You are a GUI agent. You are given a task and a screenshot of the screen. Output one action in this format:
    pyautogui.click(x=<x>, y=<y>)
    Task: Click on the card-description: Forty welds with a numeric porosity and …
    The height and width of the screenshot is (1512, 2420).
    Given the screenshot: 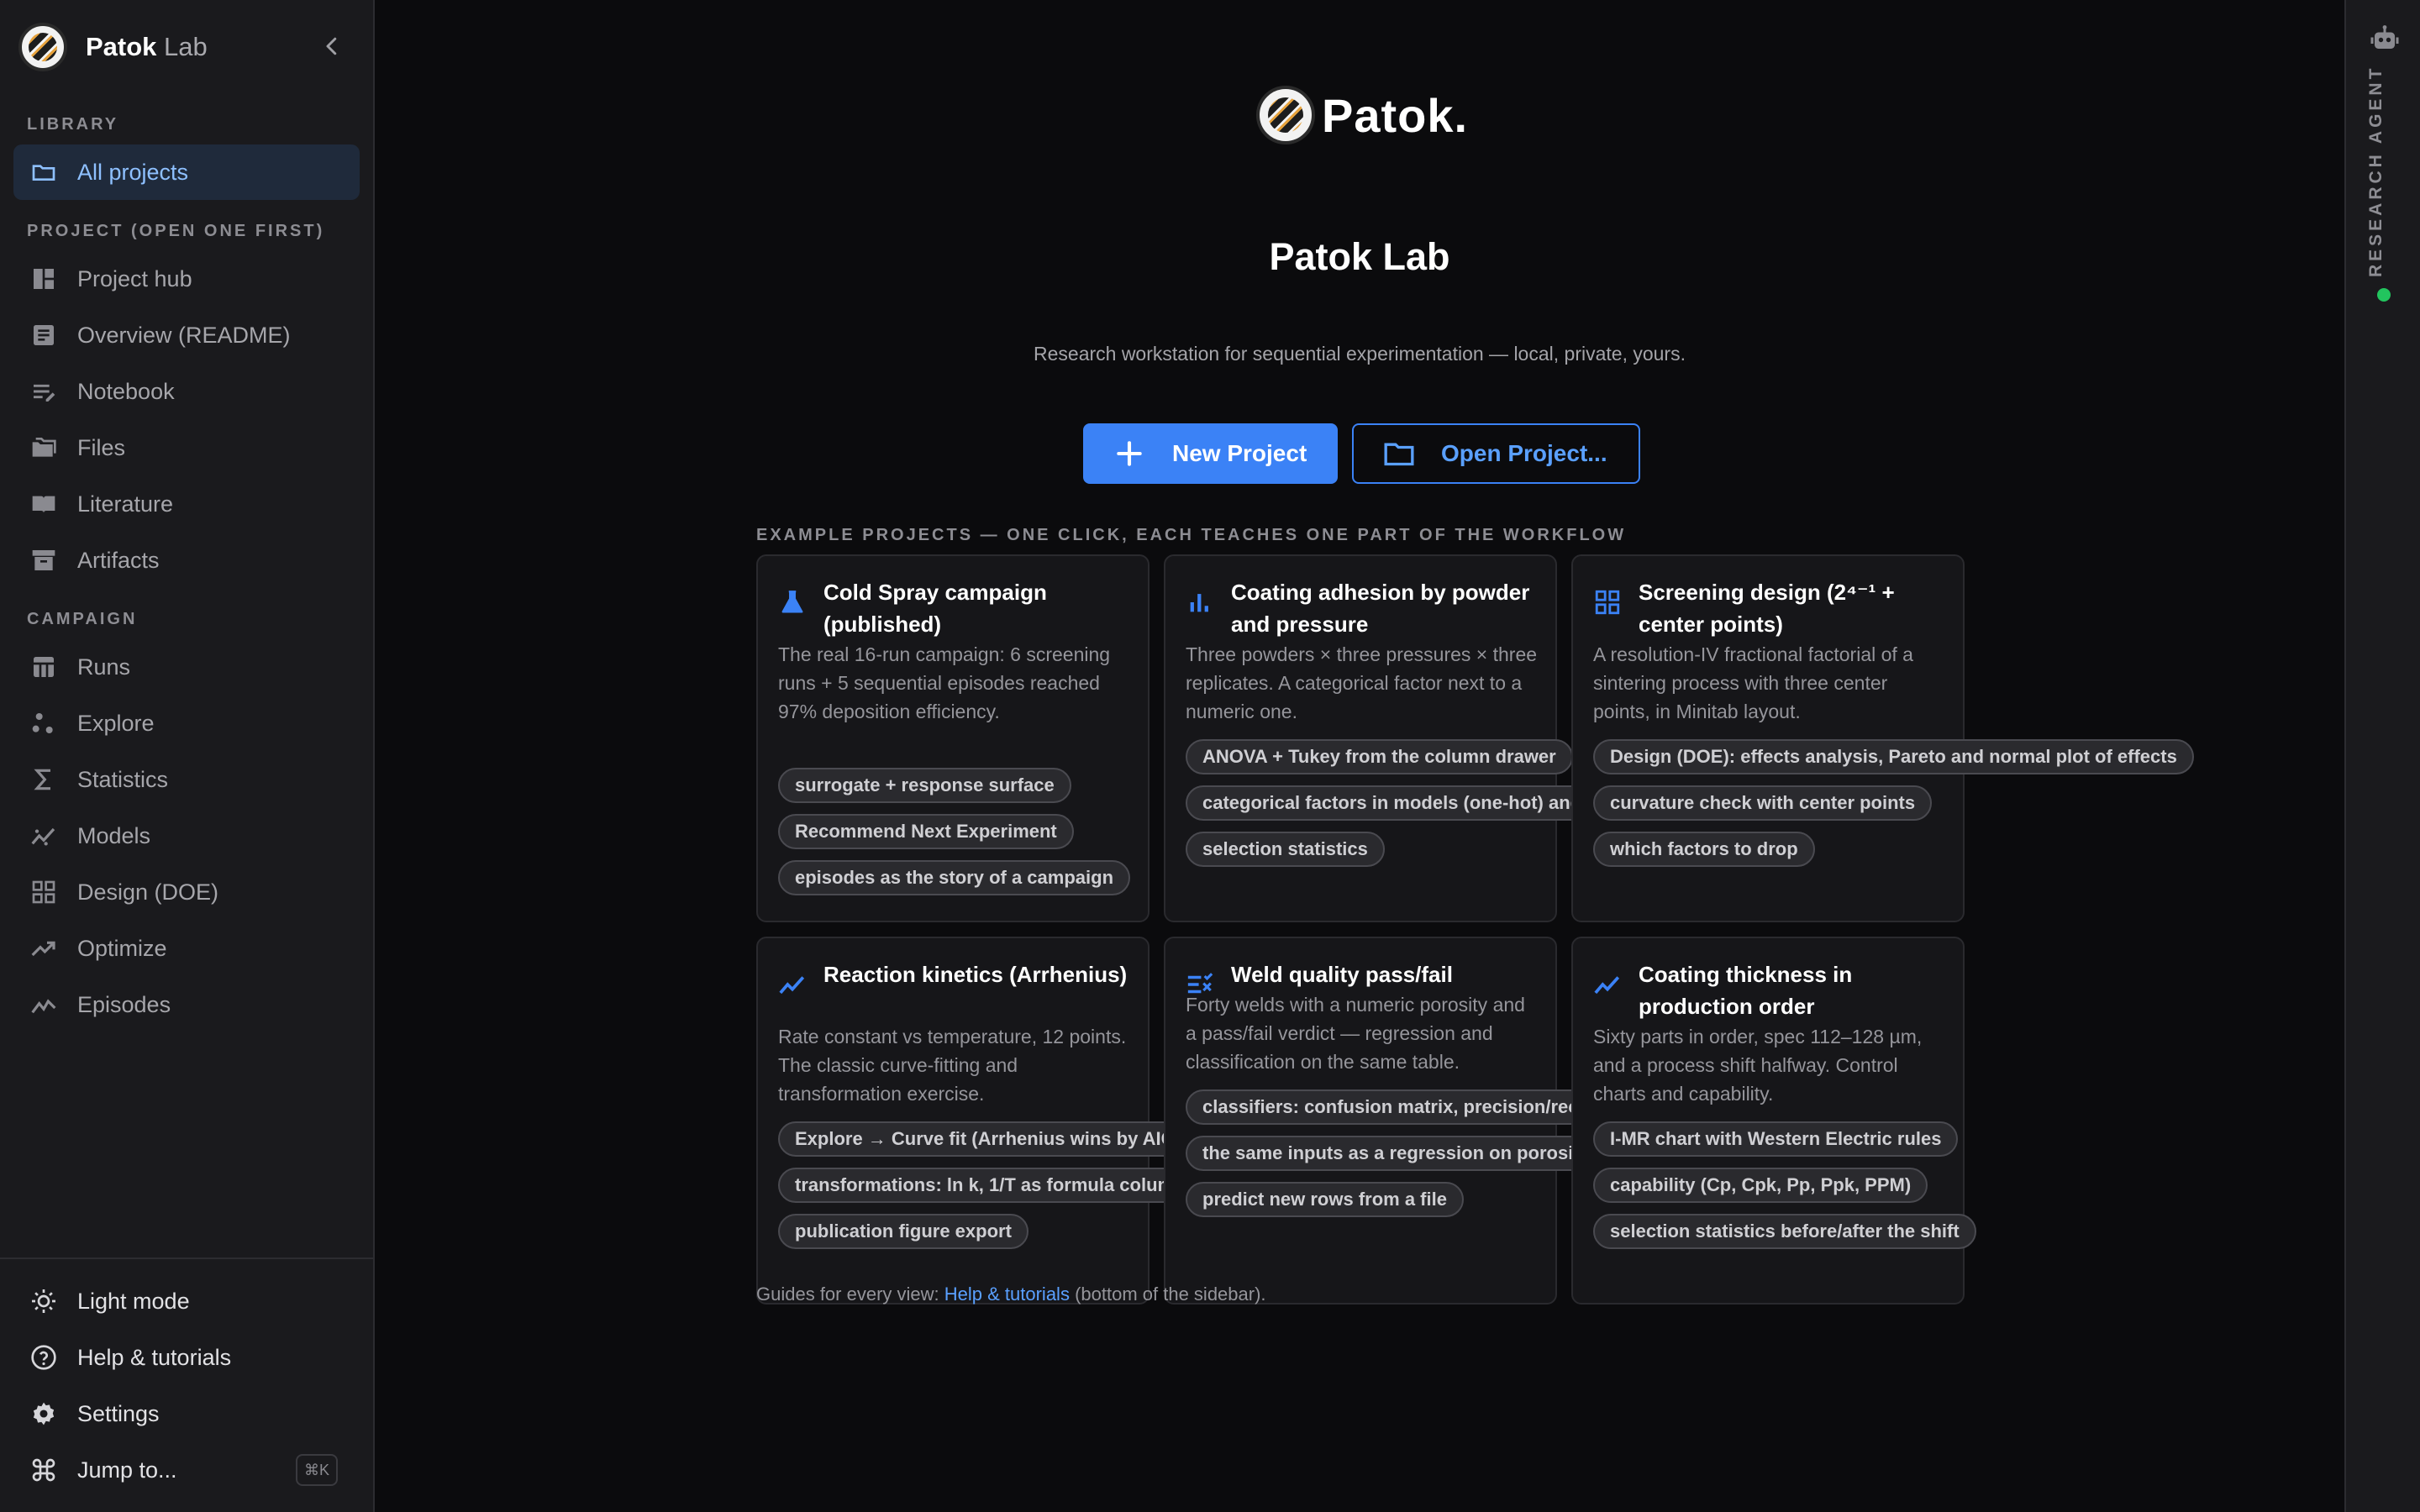 What is the action you would take?
    pyautogui.click(x=1355, y=1033)
    